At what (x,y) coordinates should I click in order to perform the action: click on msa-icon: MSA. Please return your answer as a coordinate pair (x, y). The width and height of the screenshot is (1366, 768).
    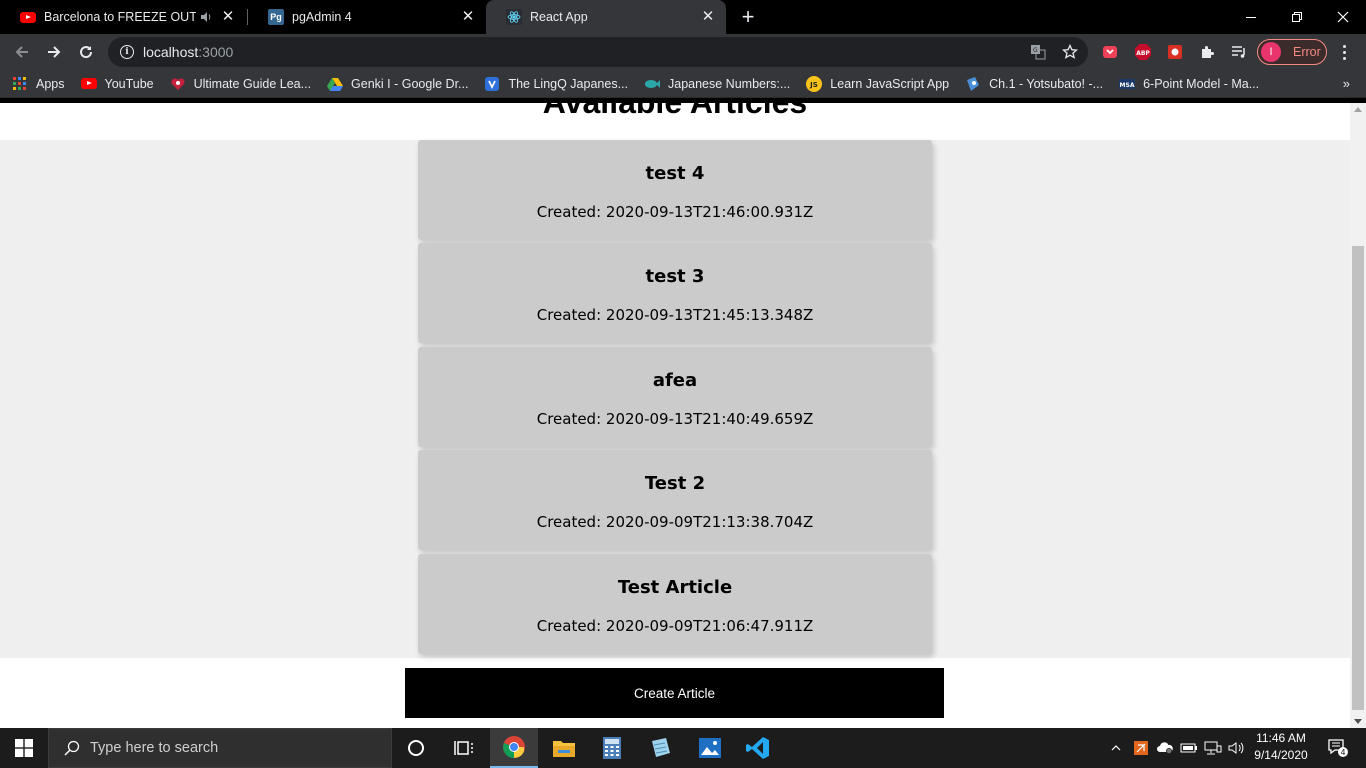
    Looking at the image, I should click on (1127, 84).